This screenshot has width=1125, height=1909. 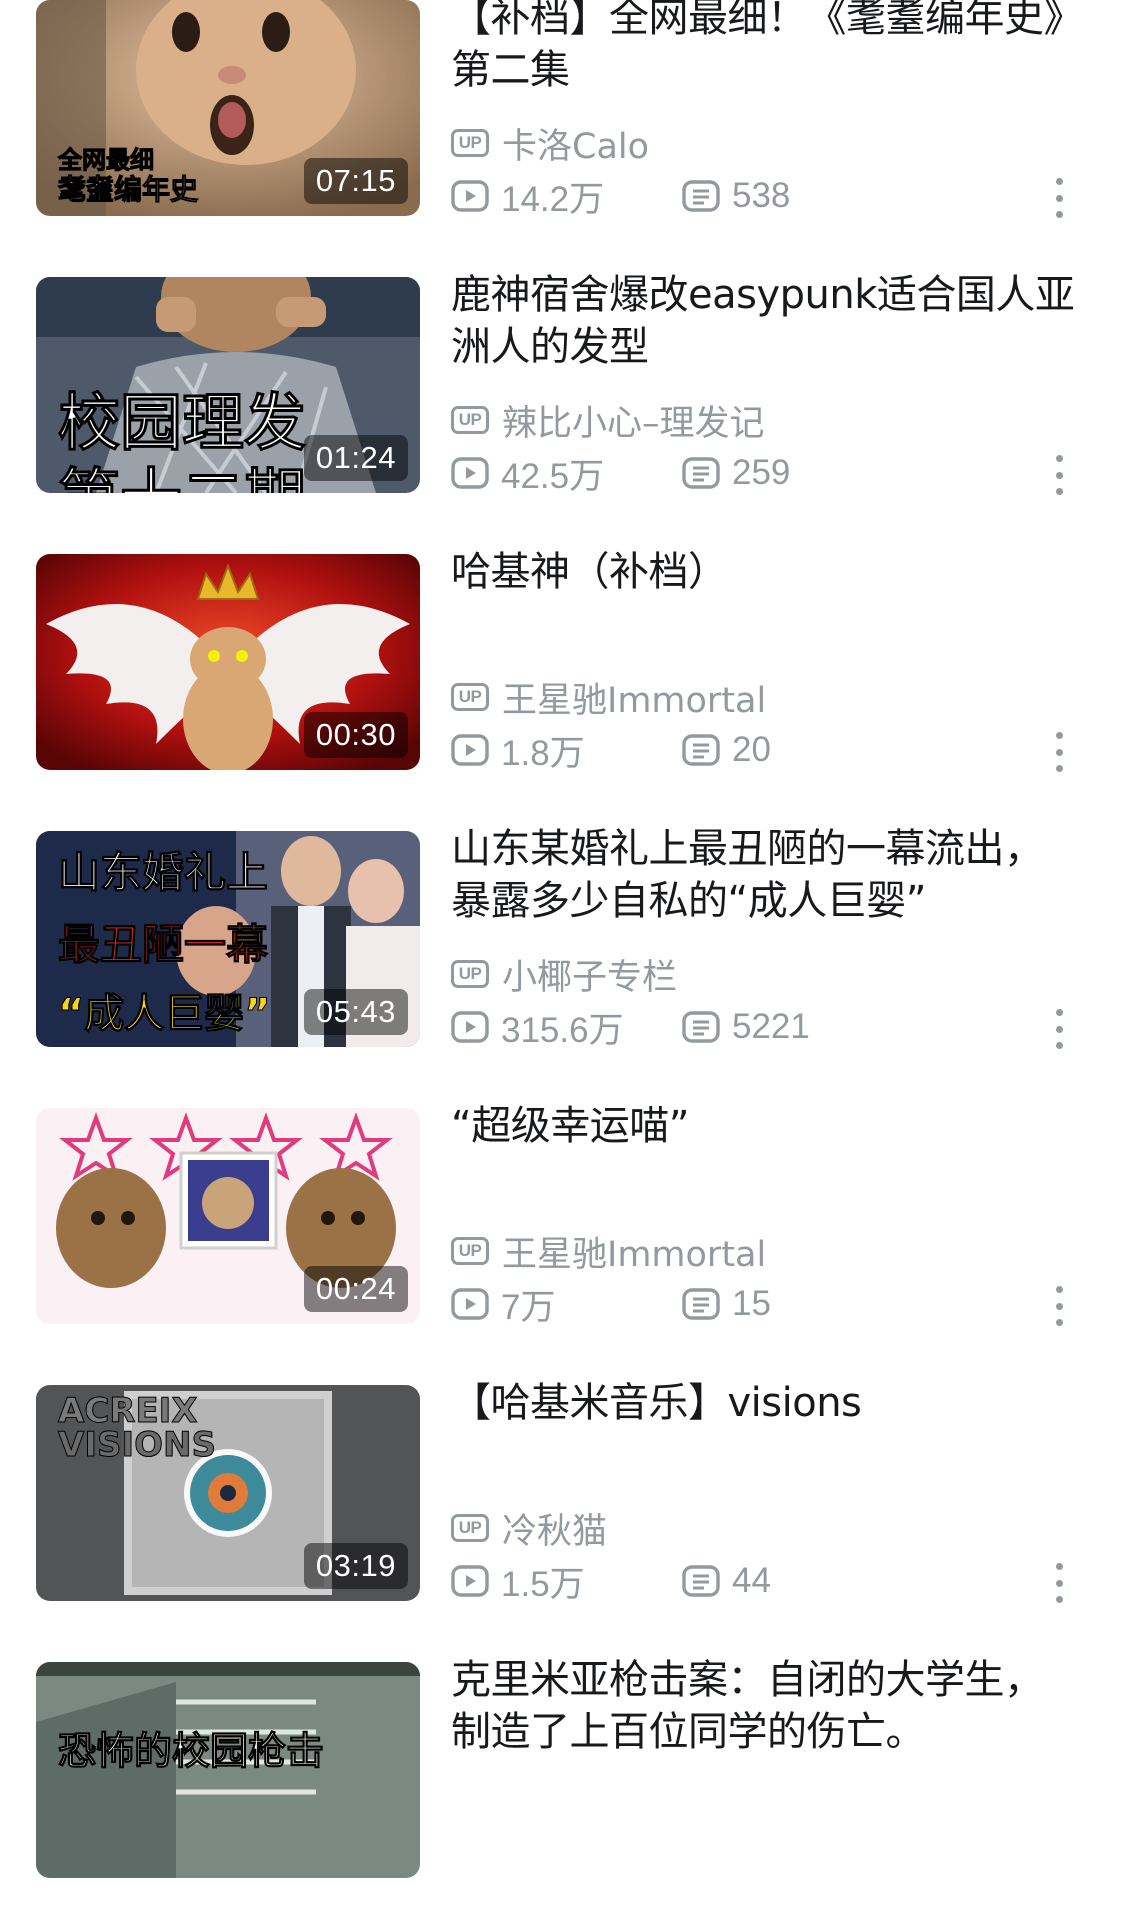 What do you see at coordinates (562, 1770) in the screenshot?
I see `video-card: 恐怖的校园枪击 克里米亚枪击案：自闭的大学生，制造了上百位同学的伤亡。` at bounding box center [562, 1770].